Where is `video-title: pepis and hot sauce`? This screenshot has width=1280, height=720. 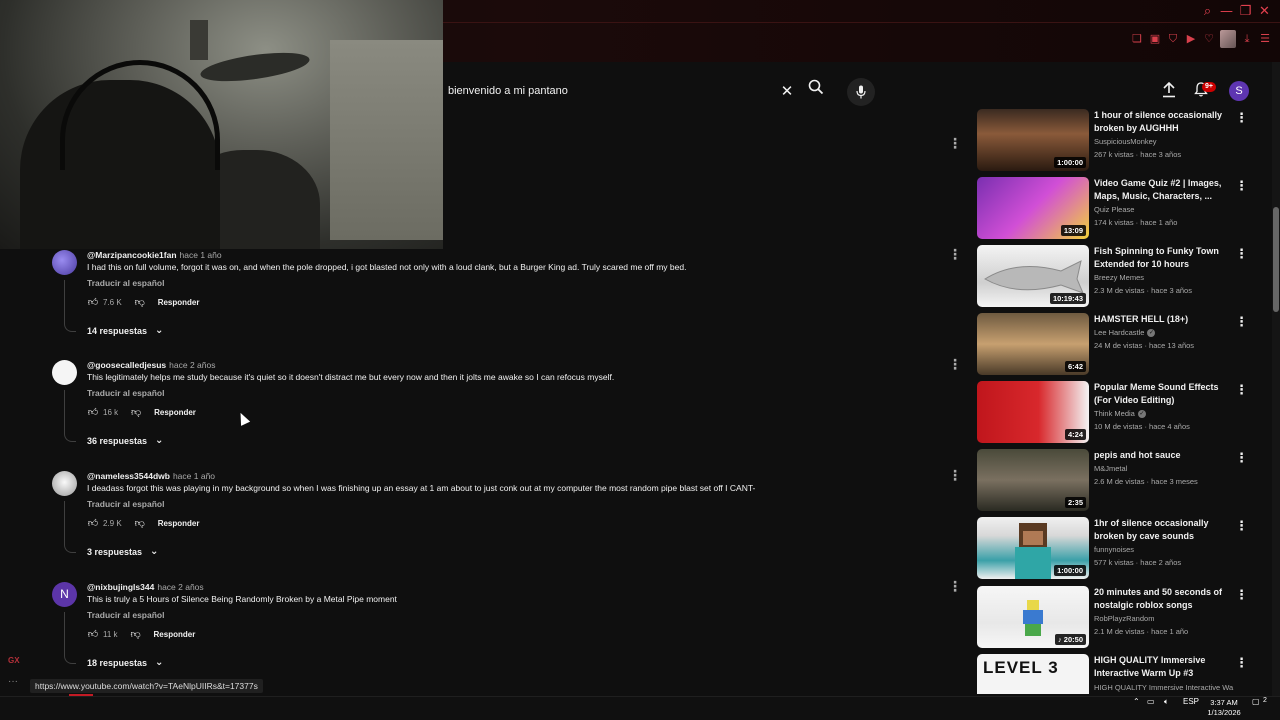
video-title: pepis and hot sauce is located at coordinates (1164, 455).